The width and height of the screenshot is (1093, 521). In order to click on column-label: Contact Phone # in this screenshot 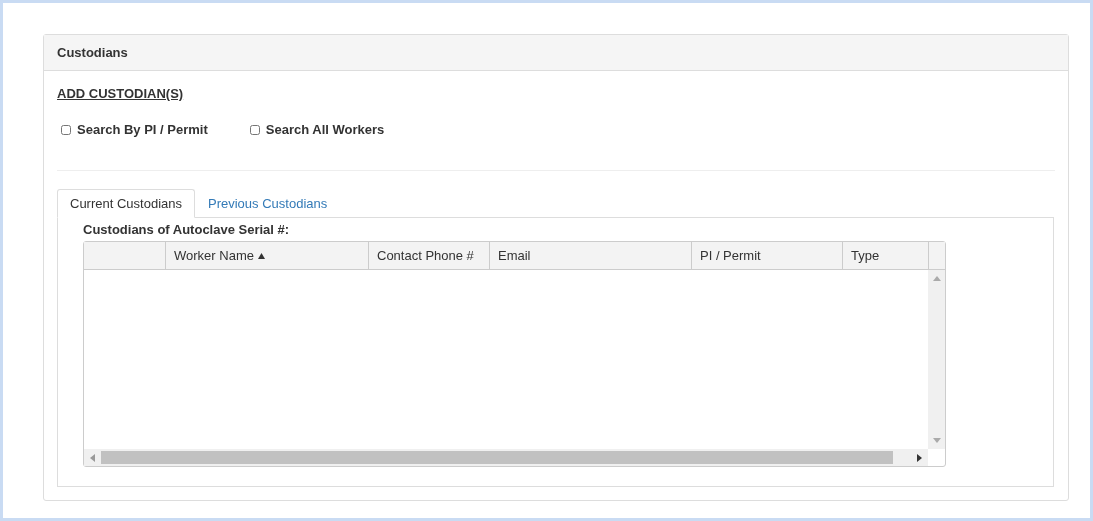, I will do `click(425, 255)`.